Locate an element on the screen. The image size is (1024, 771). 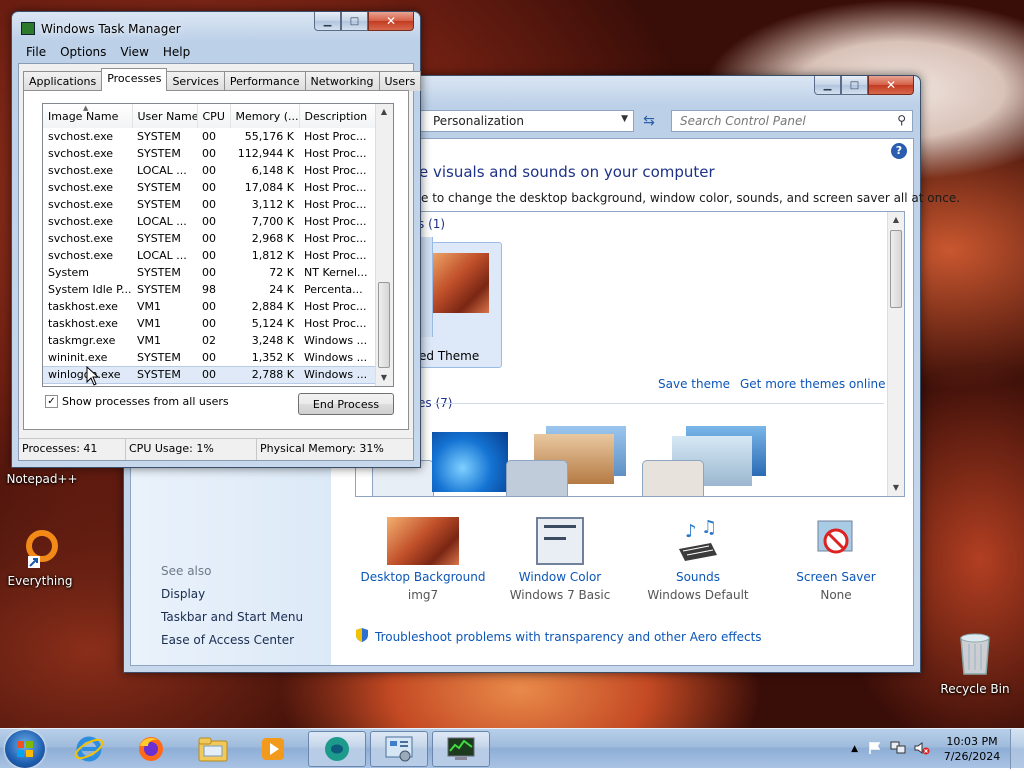
show-all-users-checkbox: ✓ is located at coordinates (51, 401).